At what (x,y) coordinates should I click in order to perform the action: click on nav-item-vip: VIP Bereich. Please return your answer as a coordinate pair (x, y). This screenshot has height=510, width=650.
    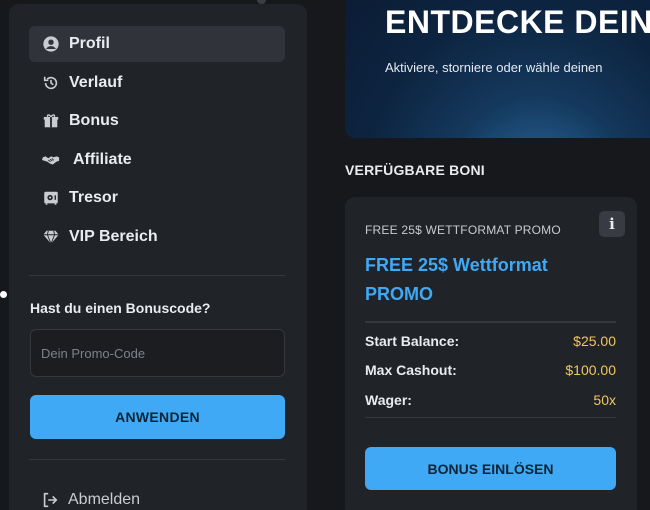
    Looking at the image, I should click on (157, 237).